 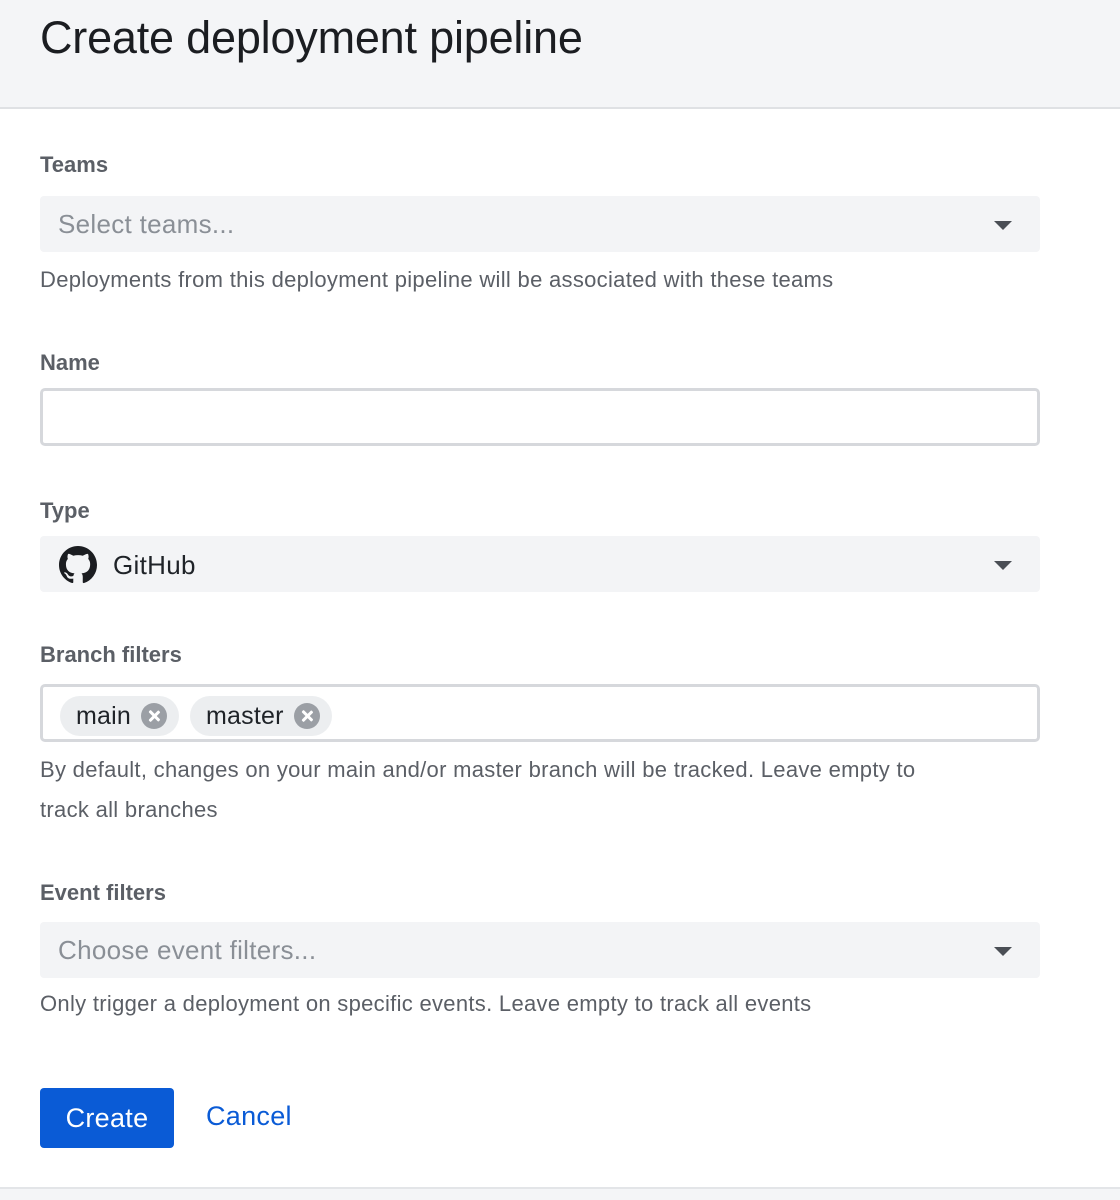 What do you see at coordinates (74, 164) in the screenshot?
I see `teams-label: Teams` at bounding box center [74, 164].